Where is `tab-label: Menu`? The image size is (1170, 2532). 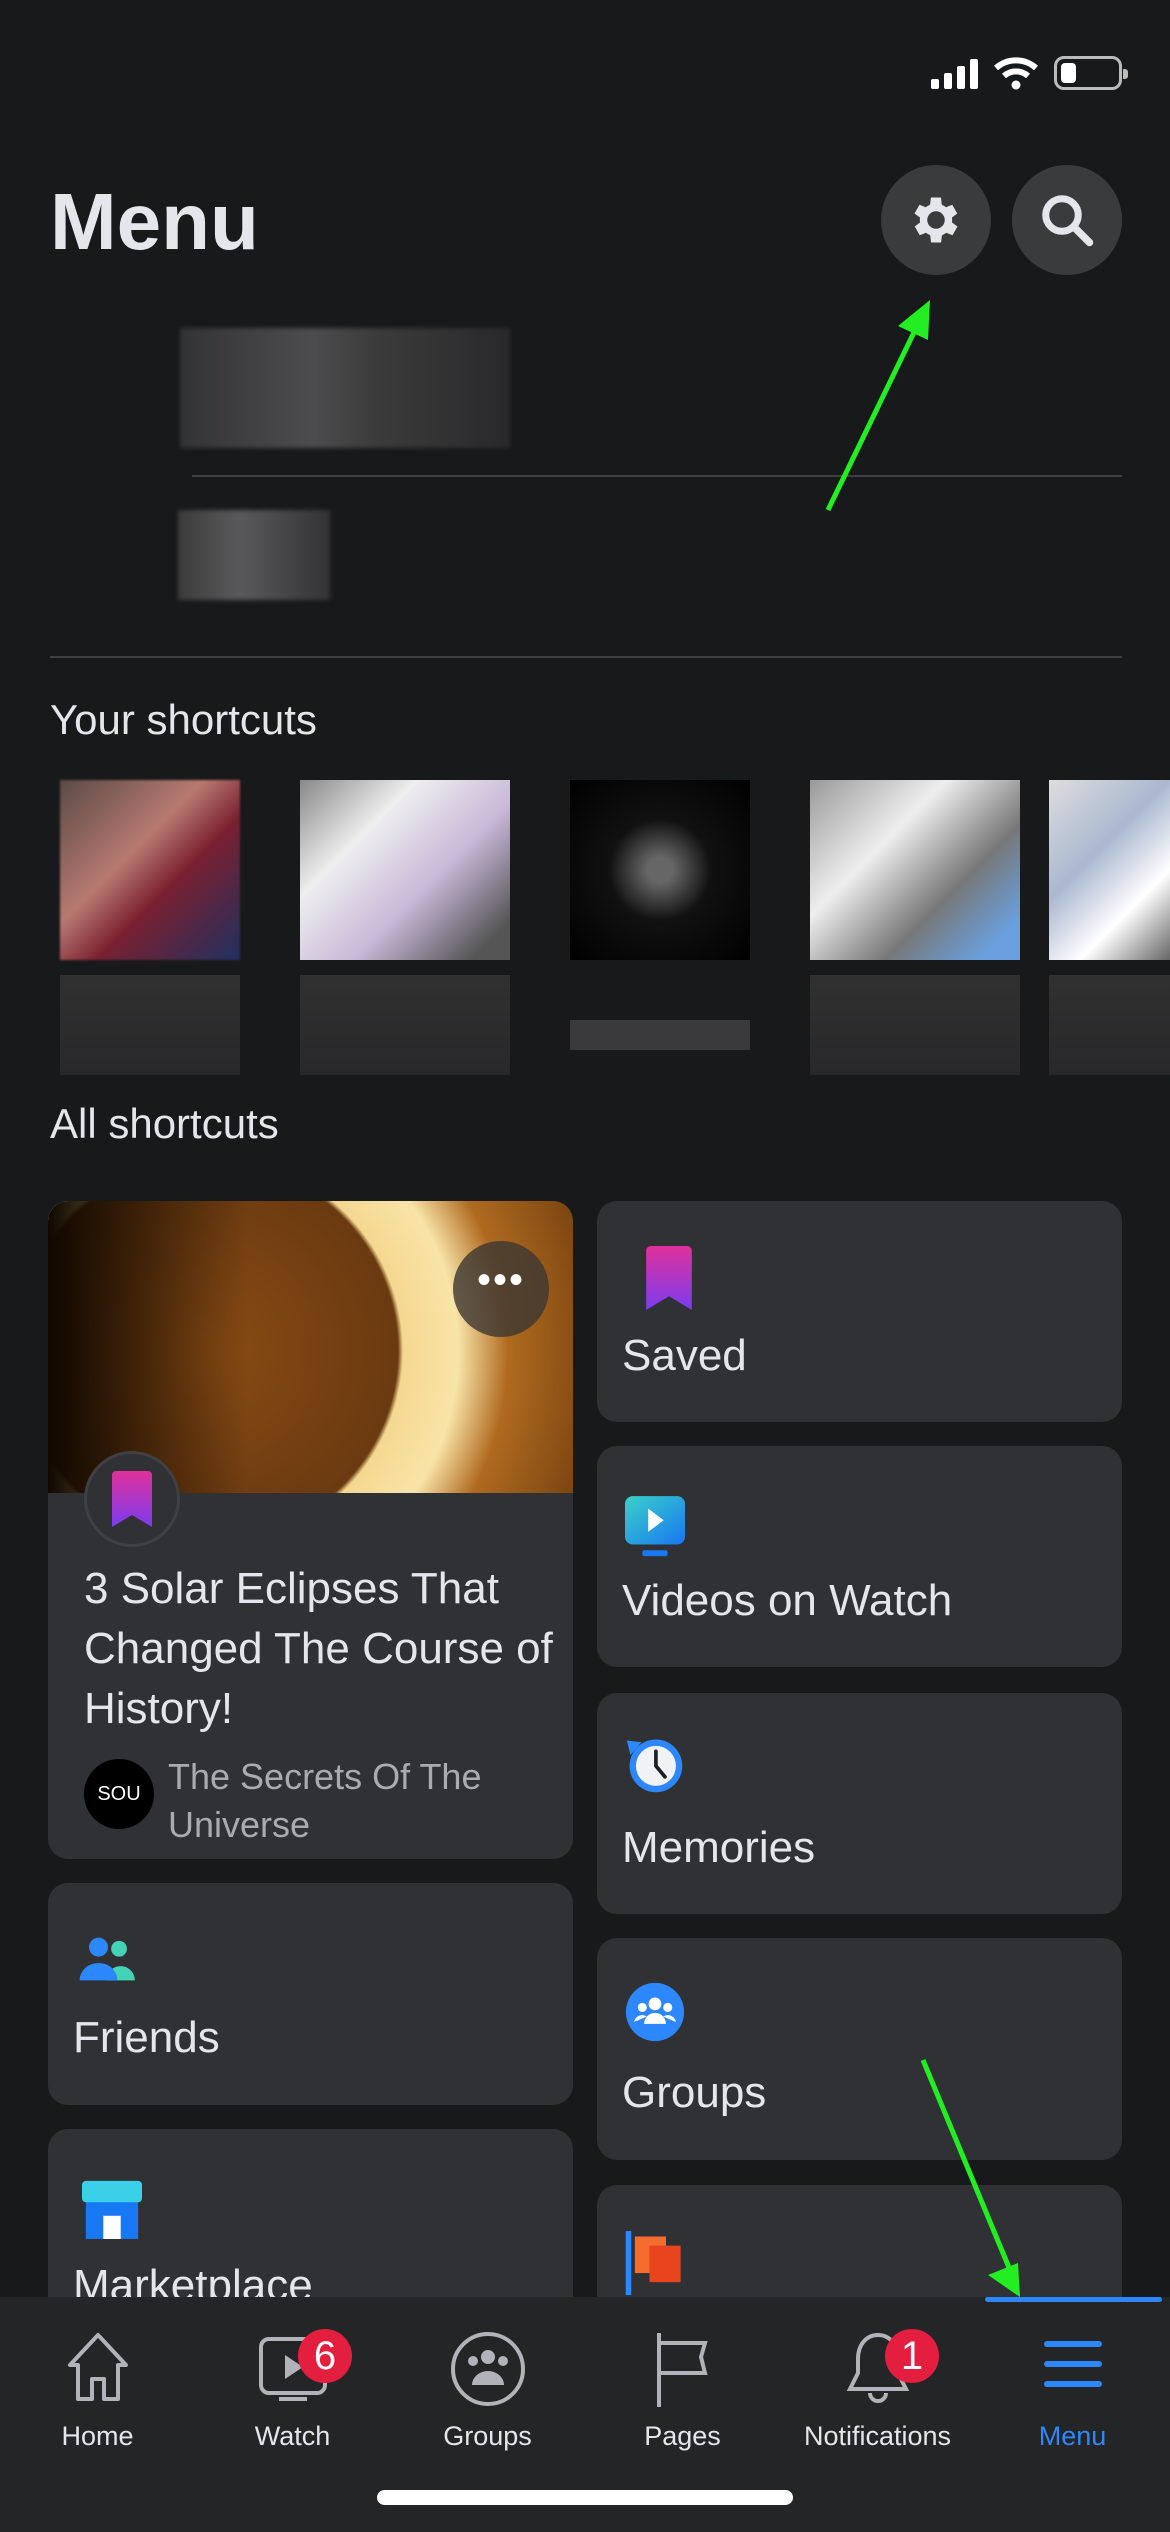 tab-label: Menu is located at coordinates (1072, 2436).